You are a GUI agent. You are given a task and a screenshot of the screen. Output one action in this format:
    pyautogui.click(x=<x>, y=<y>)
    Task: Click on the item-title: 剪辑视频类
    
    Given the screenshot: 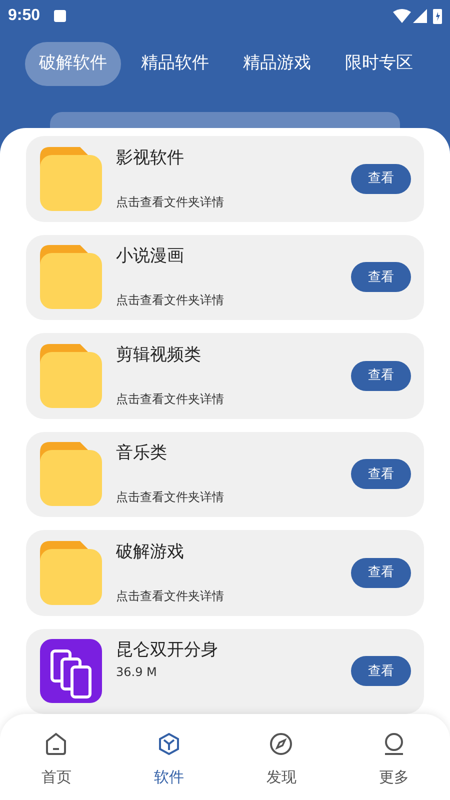 What is the action you would take?
    pyautogui.click(x=159, y=355)
    